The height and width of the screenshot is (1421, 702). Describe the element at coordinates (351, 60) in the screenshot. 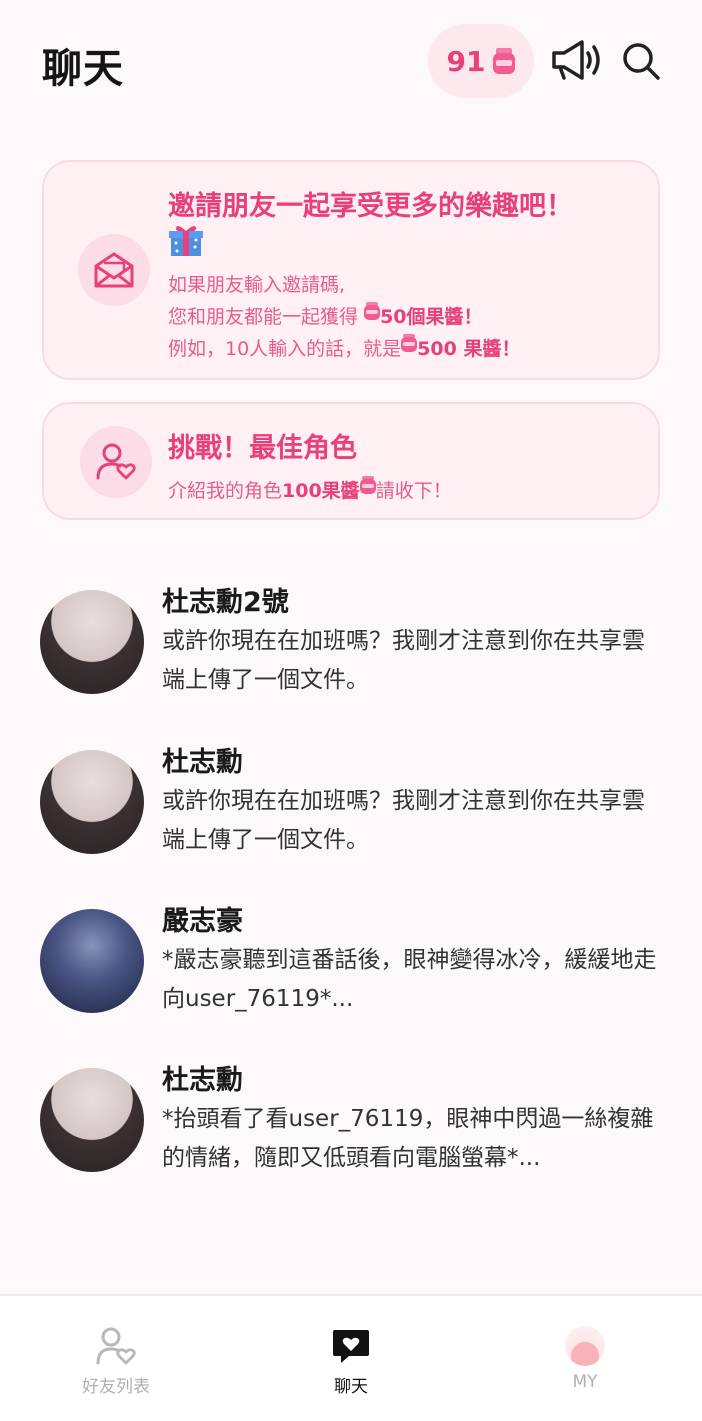

I see `header: 聊天 91` at that location.